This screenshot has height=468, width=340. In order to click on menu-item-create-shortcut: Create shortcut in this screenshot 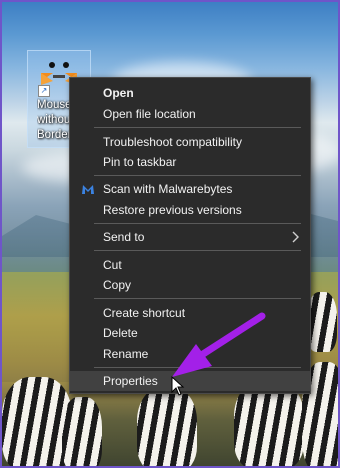, I will do `click(190, 313)`.